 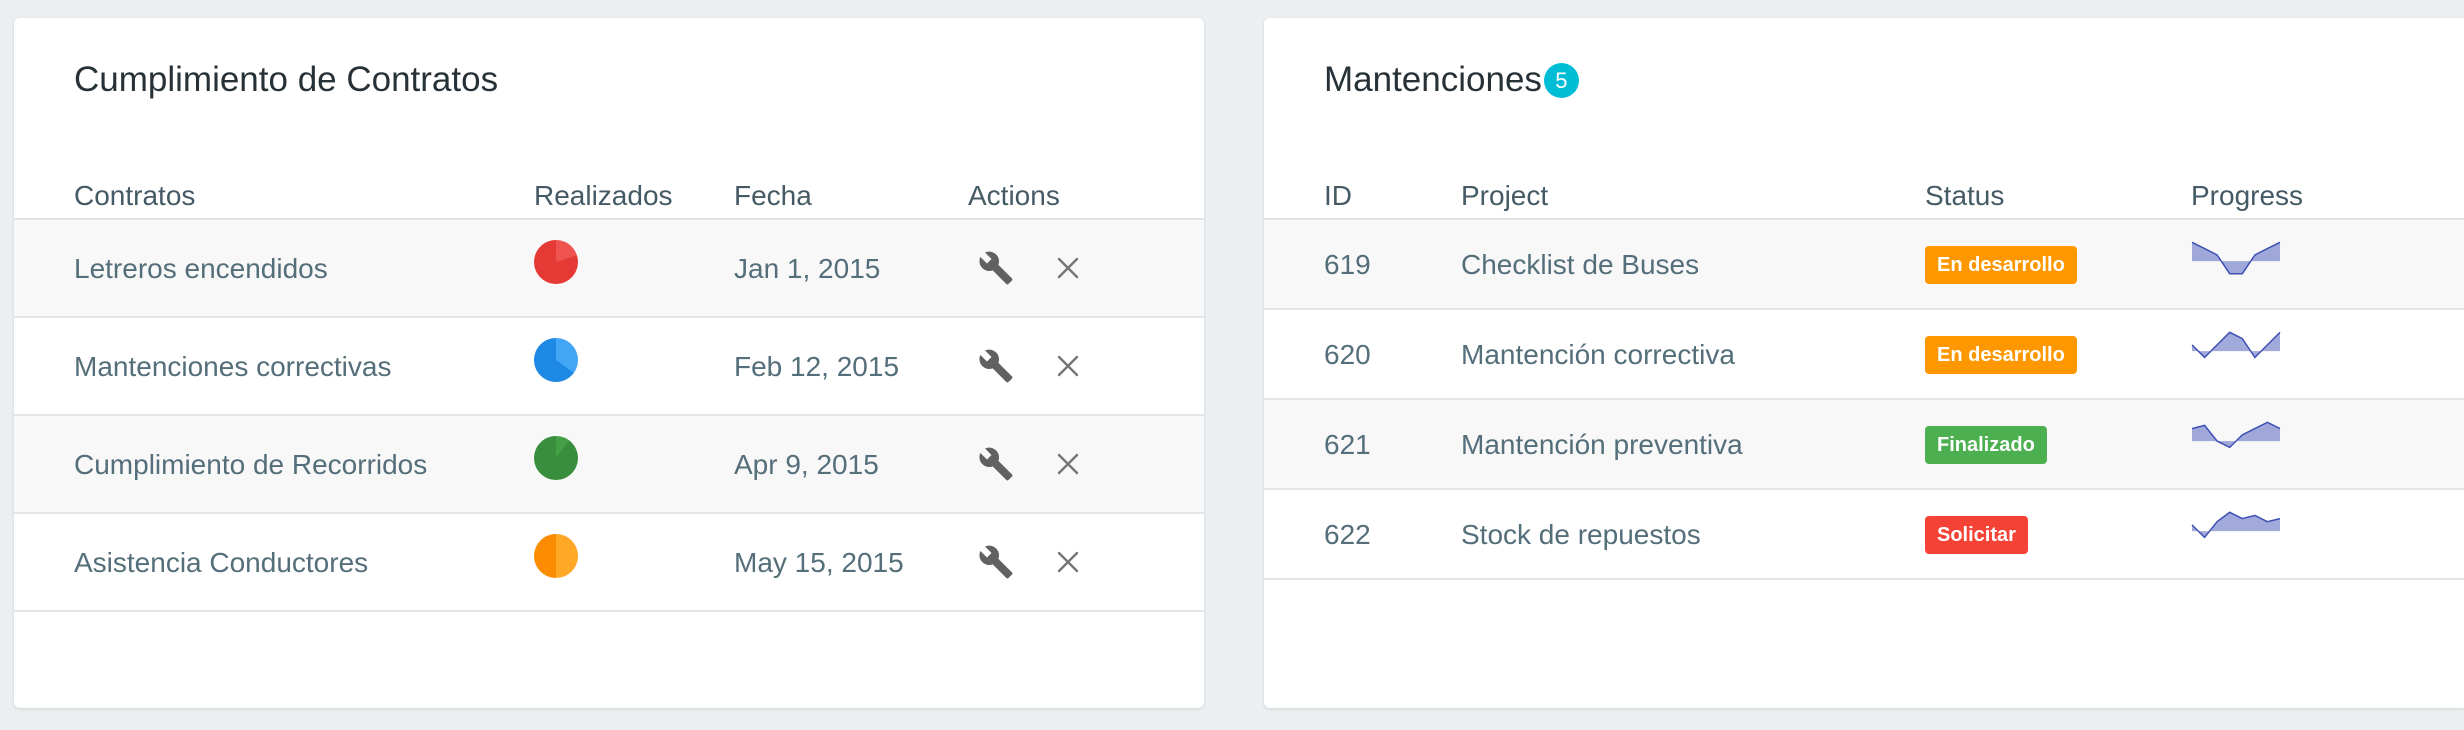 I want to click on maintenance-id: 620, so click(x=1347, y=354).